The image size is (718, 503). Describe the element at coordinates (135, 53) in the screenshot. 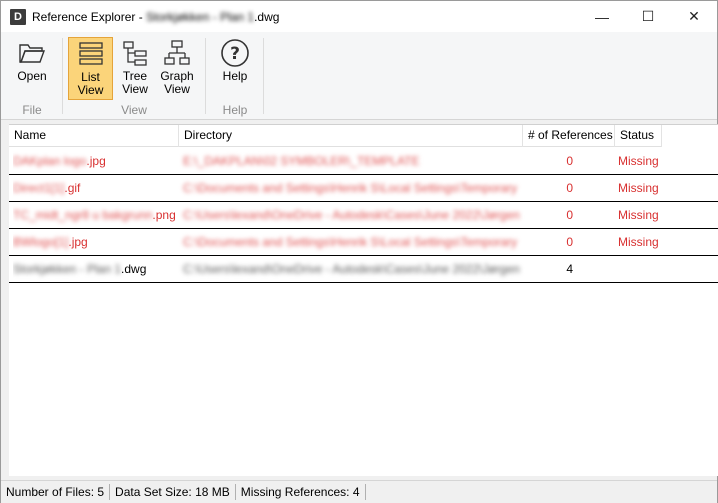

I see `tree-view-icon` at that location.